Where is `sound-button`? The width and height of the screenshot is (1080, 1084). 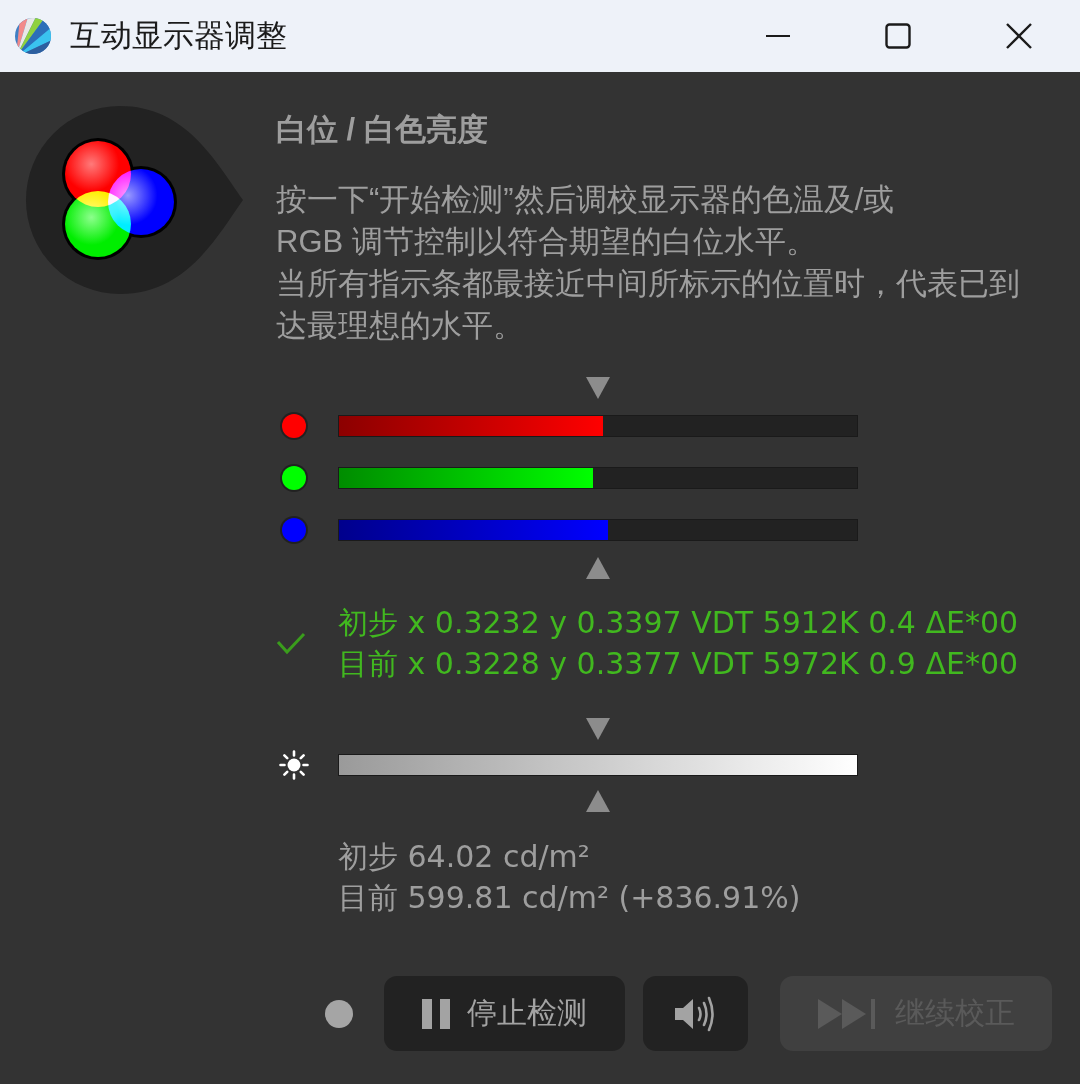
sound-button is located at coordinates (695, 1013).